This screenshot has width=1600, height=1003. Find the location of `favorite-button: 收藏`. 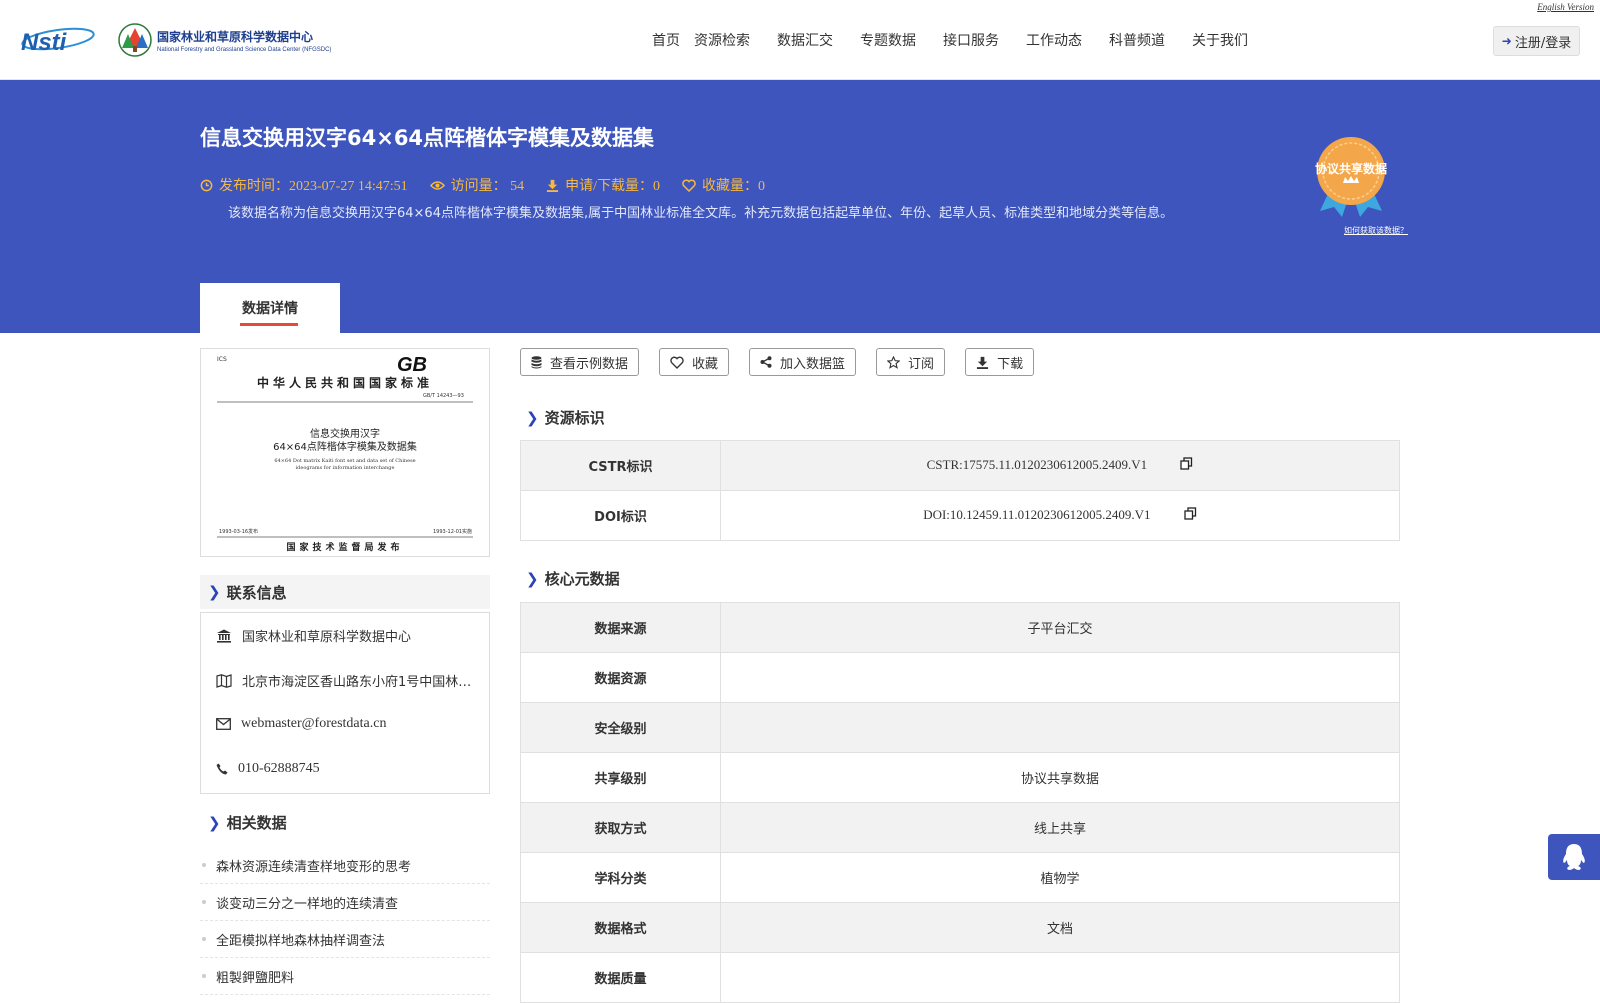

favorite-button: 收藏 is located at coordinates (694, 362).